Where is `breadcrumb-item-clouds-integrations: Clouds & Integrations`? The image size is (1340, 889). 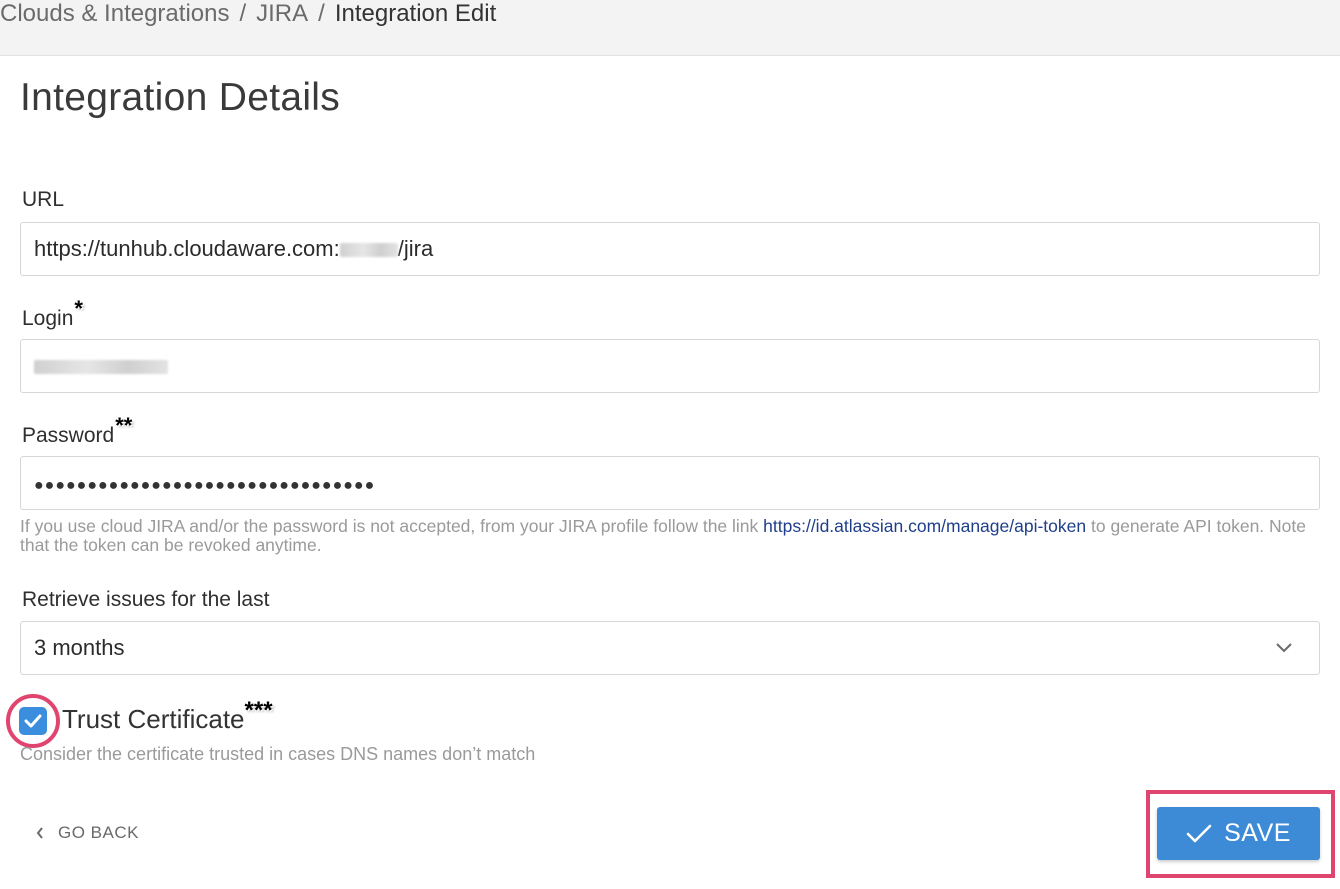 breadcrumb-item-clouds-integrations: Clouds & Integrations is located at coordinates (114, 13).